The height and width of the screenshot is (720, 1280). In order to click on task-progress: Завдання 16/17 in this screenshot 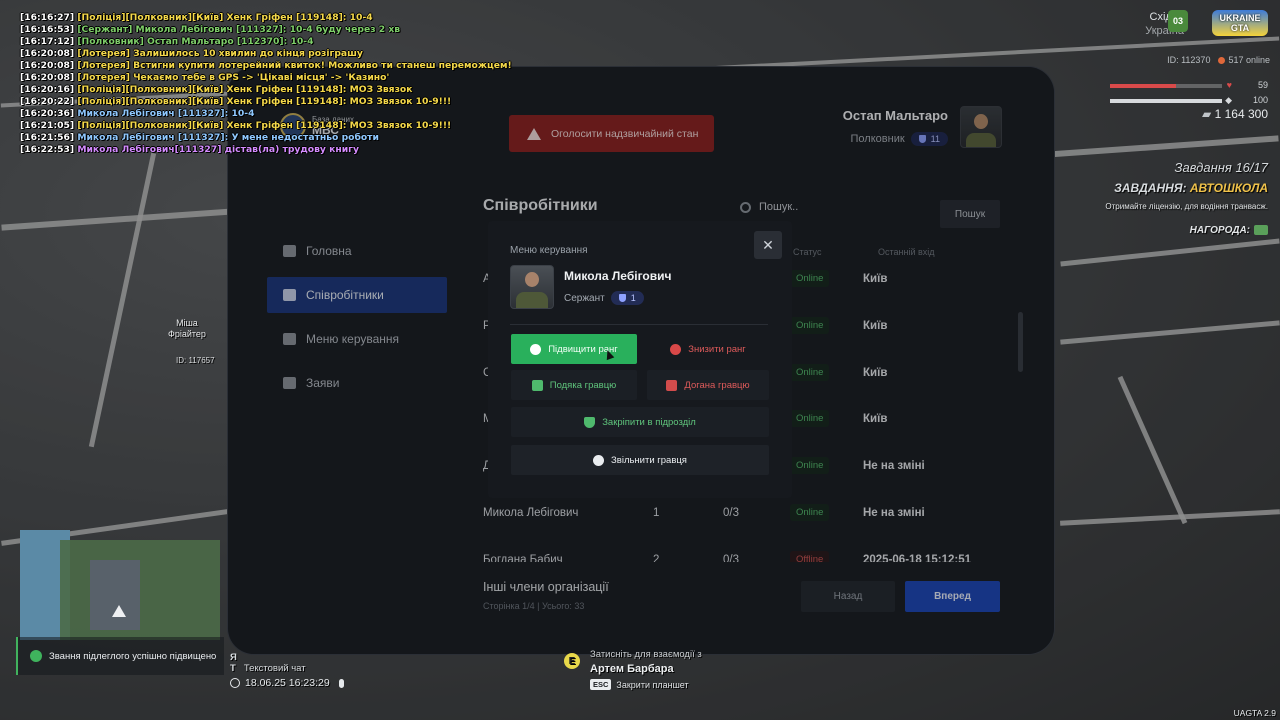, I will do `click(1221, 167)`.